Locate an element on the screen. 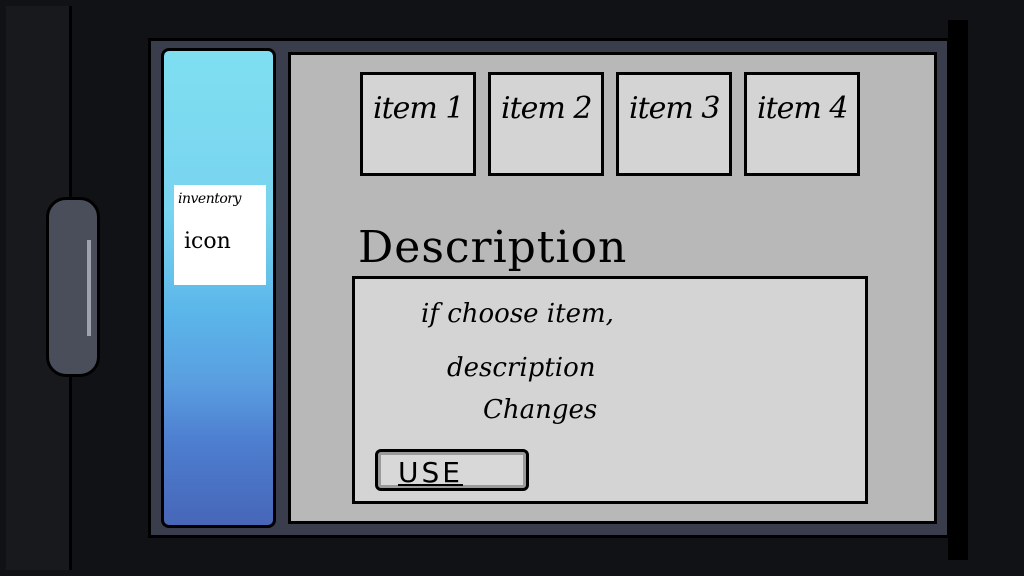 The width and height of the screenshot is (1024, 576). use-button: USE is located at coordinates (452, 470).